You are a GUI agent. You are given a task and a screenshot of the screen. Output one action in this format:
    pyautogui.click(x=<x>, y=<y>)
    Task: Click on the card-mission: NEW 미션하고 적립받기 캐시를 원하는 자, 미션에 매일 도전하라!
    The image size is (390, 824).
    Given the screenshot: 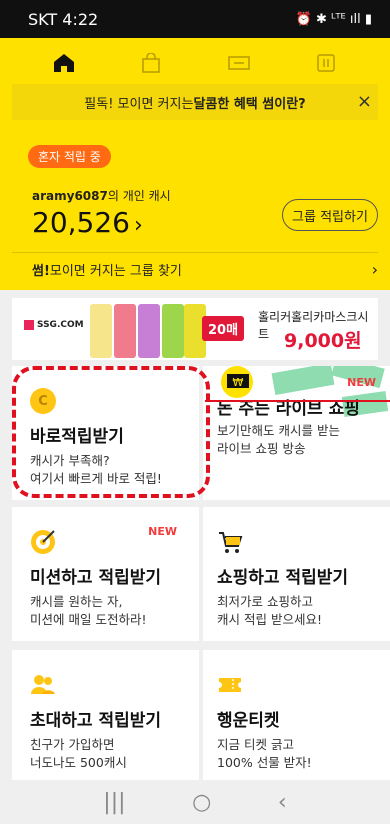 What is the action you would take?
    pyautogui.click(x=105, y=574)
    